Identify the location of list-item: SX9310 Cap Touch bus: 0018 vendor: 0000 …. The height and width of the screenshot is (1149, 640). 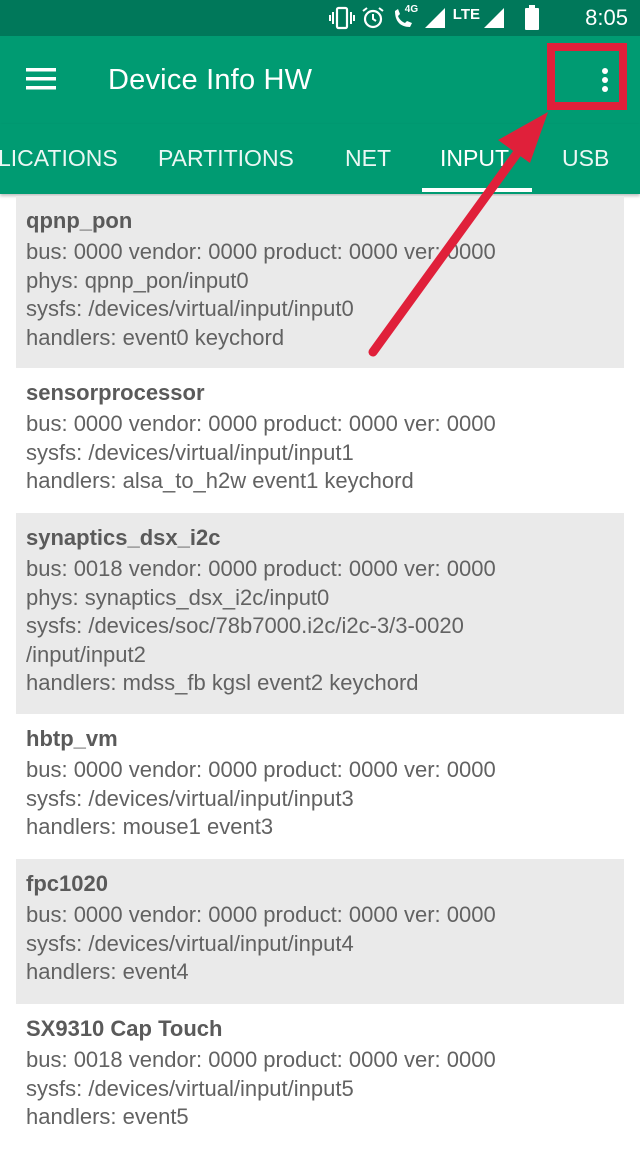
(320, 1076).